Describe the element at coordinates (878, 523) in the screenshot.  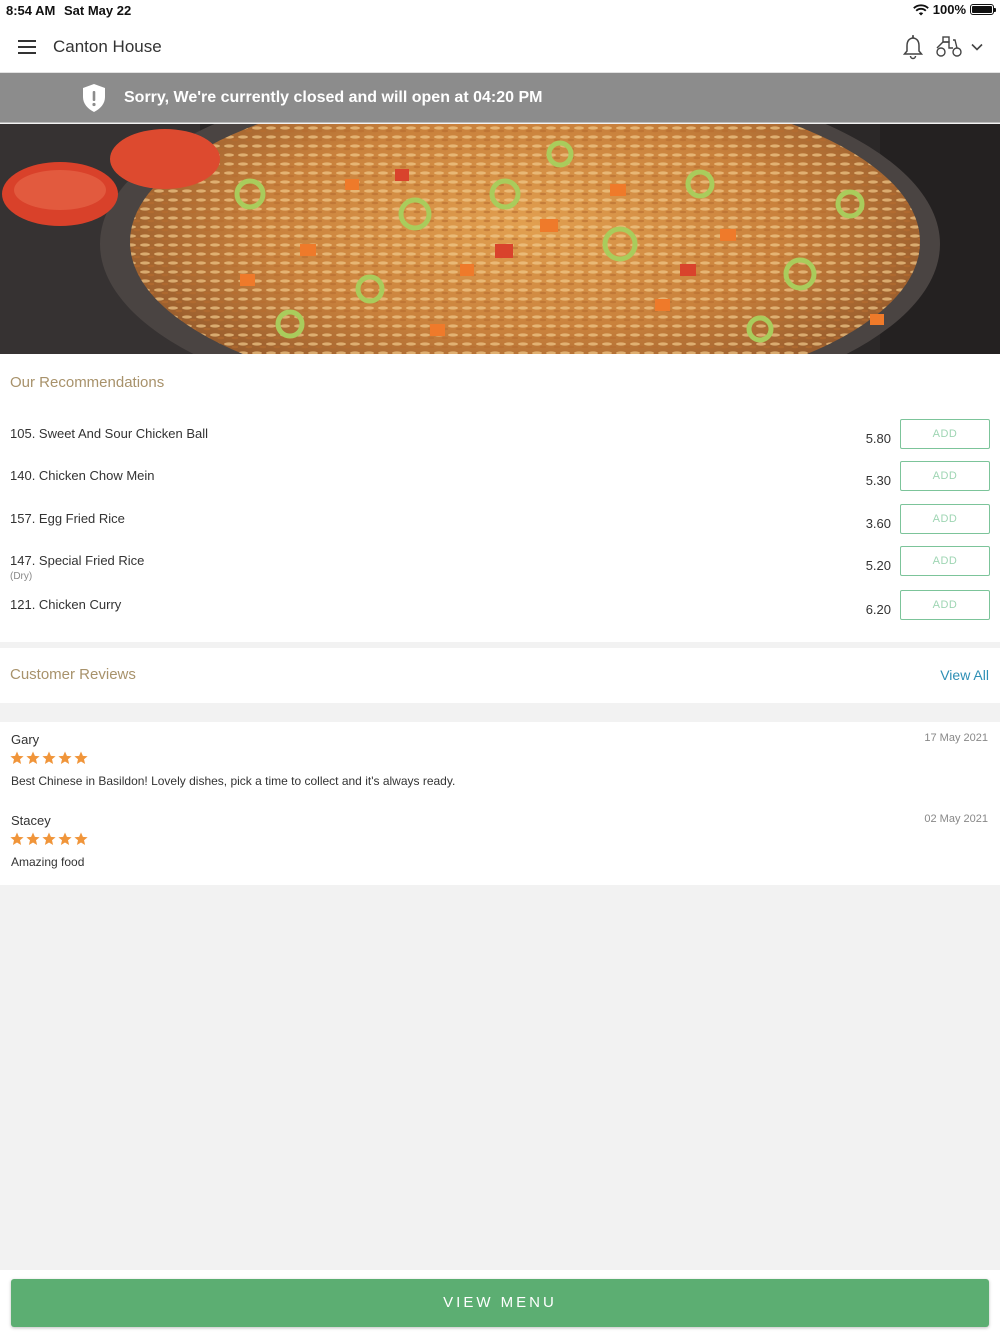
I see `item-price: 3.60` at that location.